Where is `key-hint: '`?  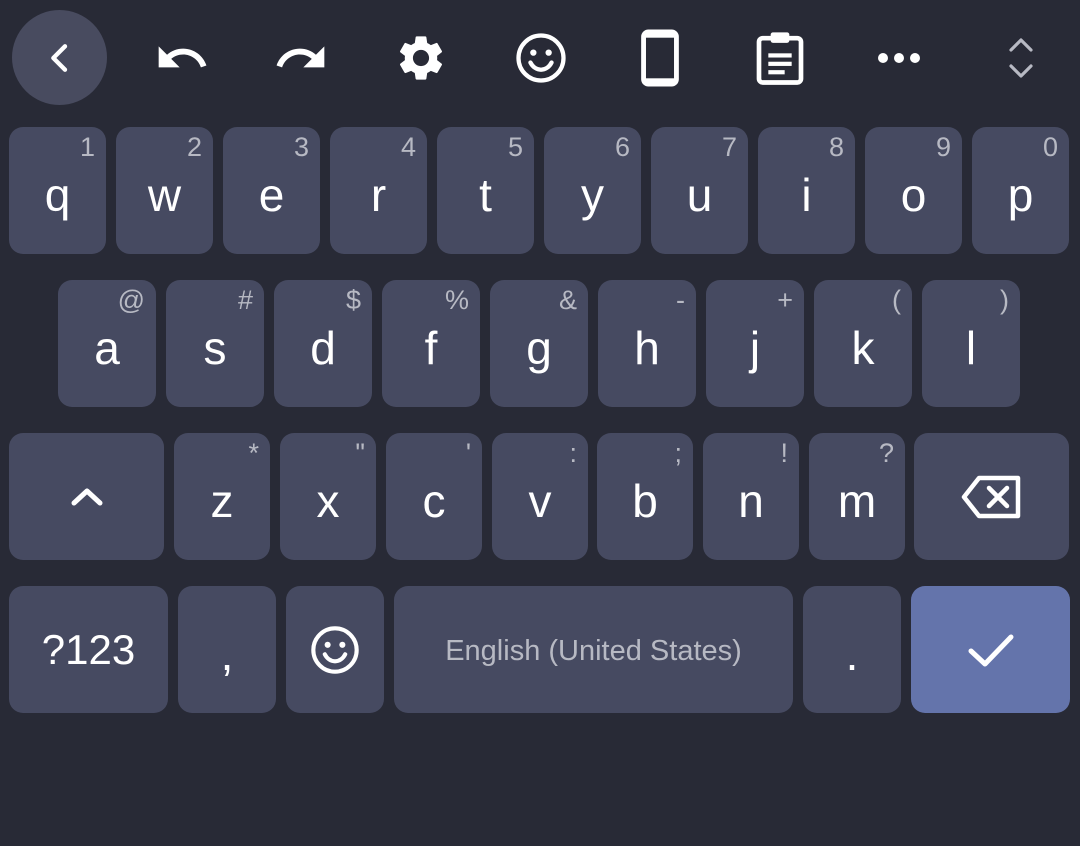
key-hint: ' is located at coordinates (468, 453).